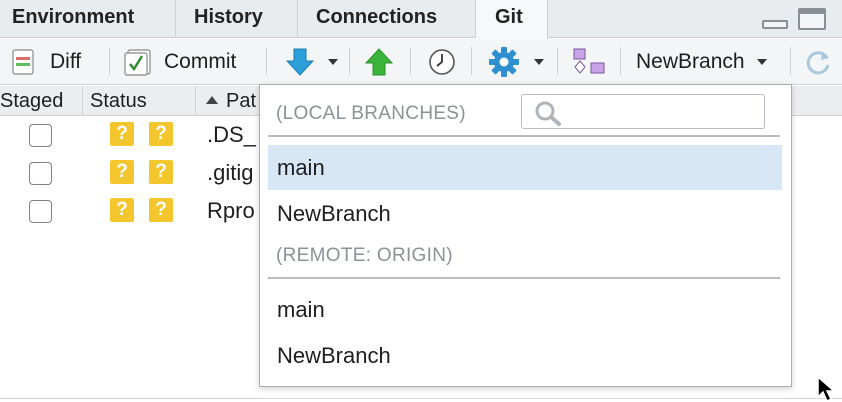 This screenshot has height=402, width=842. I want to click on pane-tab-bar: Environment History Connections Git, so click(421, 19).